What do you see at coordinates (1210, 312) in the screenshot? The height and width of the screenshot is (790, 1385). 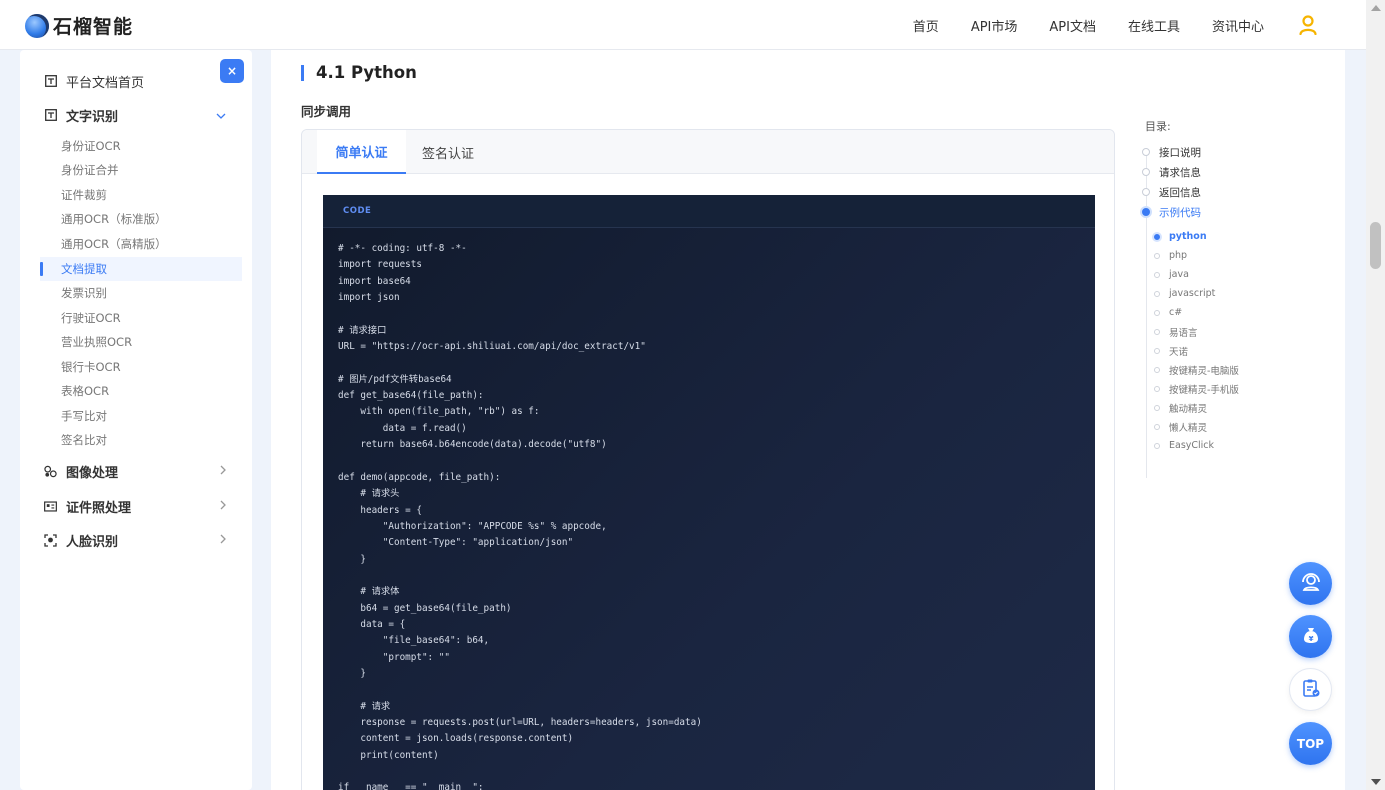 I see `toc-sub-csharp: c#` at bounding box center [1210, 312].